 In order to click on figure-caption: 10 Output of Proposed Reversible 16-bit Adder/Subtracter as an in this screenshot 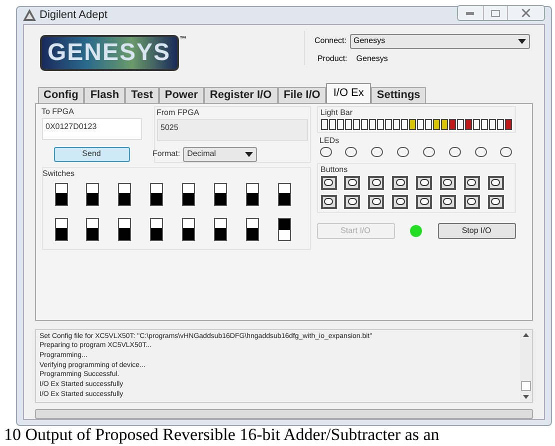, I will do `click(222, 435)`.